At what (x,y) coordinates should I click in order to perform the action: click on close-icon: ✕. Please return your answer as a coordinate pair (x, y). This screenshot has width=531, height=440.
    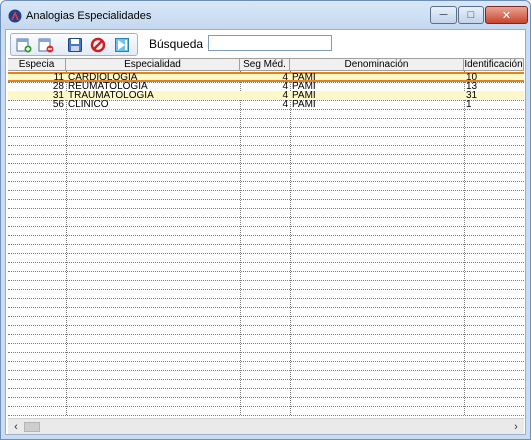
    Looking at the image, I should click on (506, 15).